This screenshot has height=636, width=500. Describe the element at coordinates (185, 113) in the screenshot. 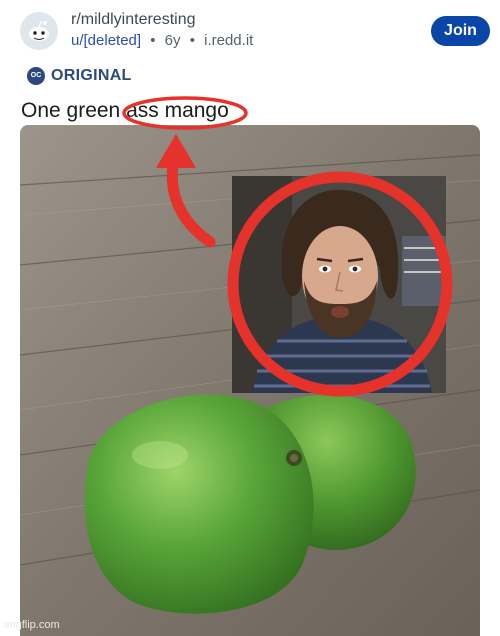

I see `title-highlight-ring` at that location.